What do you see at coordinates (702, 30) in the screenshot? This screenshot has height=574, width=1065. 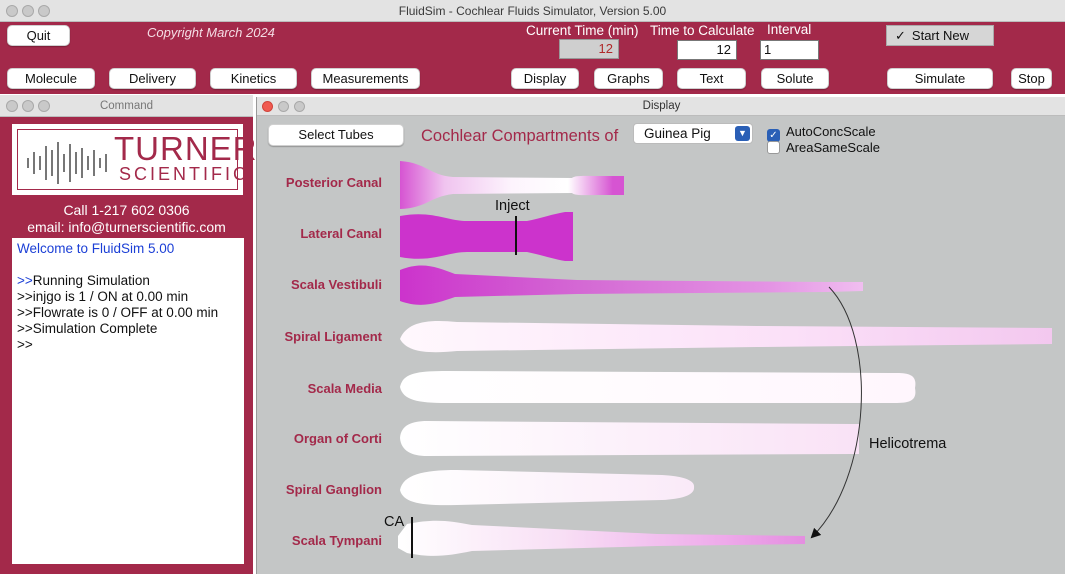 I see `time-to-calc-label: Time to Calculate` at bounding box center [702, 30].